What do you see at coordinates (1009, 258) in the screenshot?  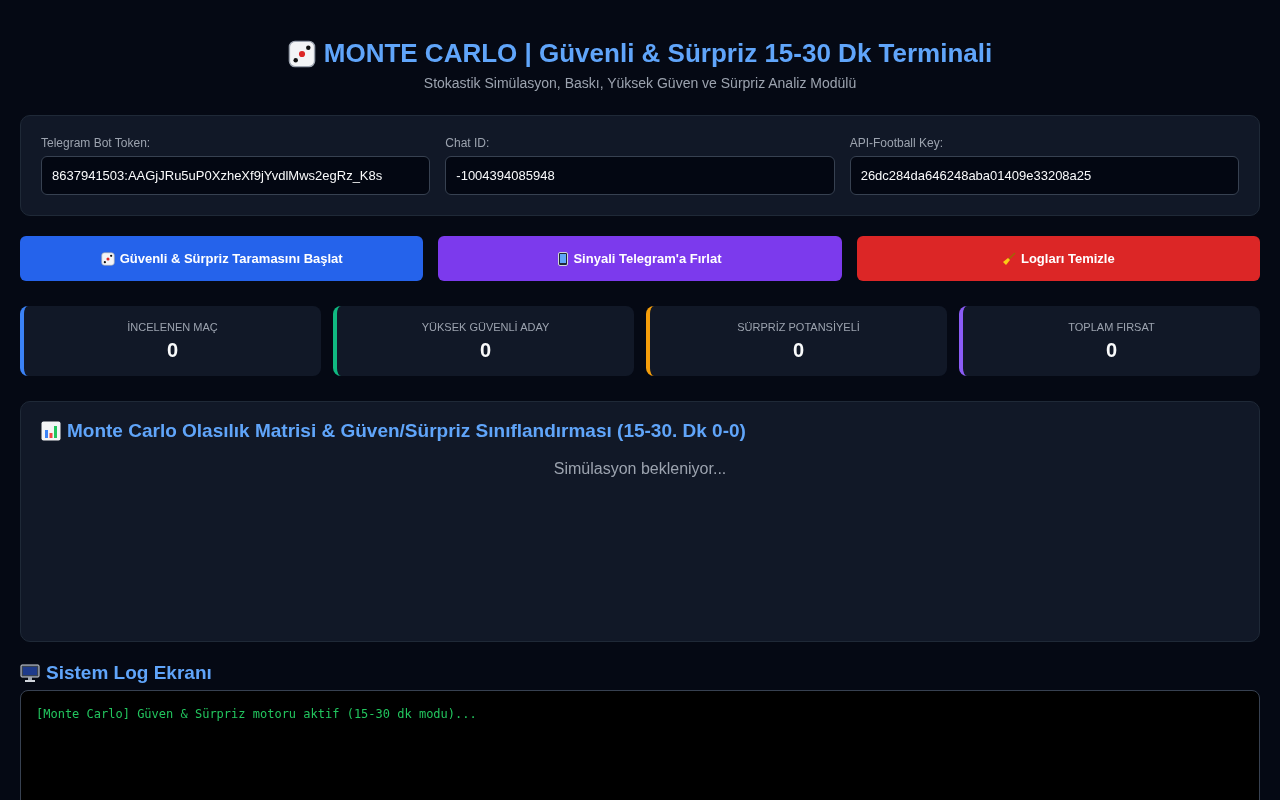 I see `broom-icon` at bounding box center [1009, 258].